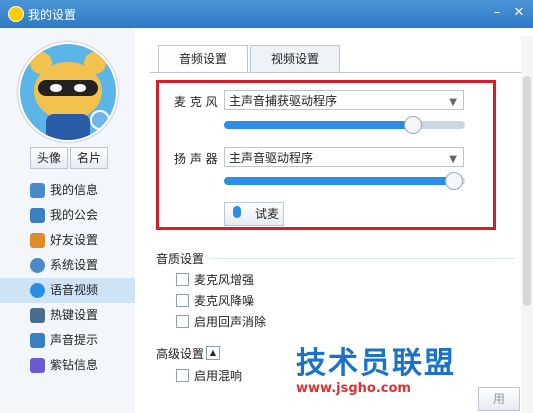 The image size is (533, 413). I want to click on quality-section-title: 音质设置, so click(180, 259).